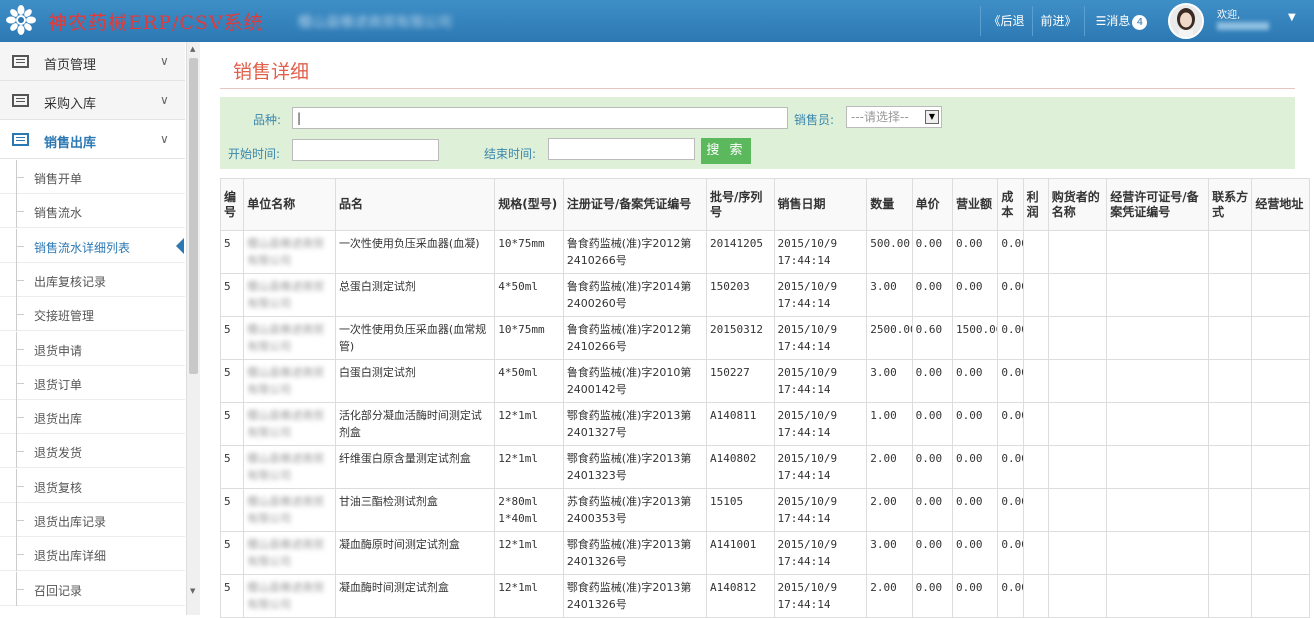  What do you see at coordinates (932, 338) in the screenshot?
I see `cell-price: 0.60` at bounding box center [932, 338].